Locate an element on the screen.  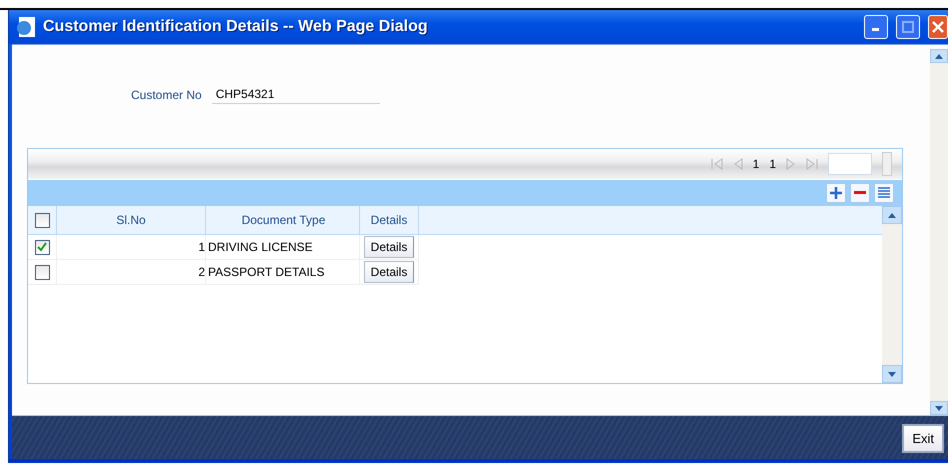
minus-icon is located at coordinates (860, 193).